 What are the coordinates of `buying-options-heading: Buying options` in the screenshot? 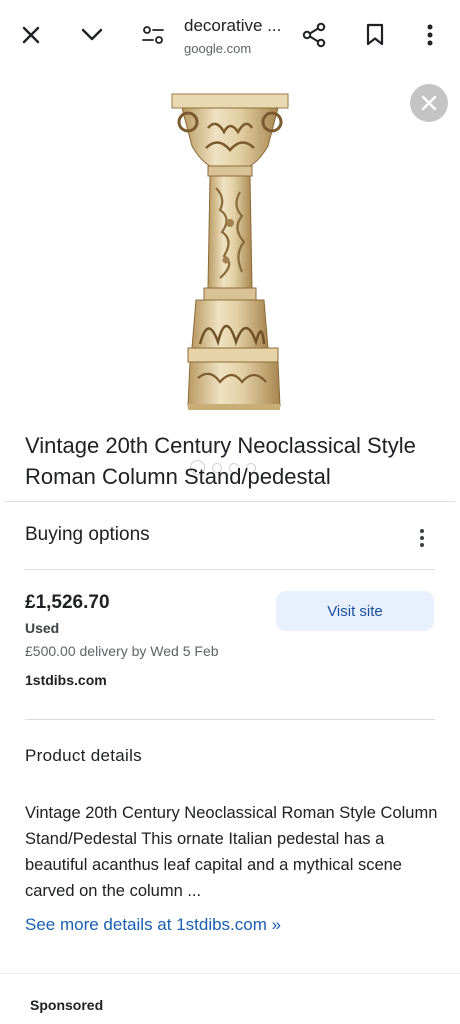 It's located at (87, 534).